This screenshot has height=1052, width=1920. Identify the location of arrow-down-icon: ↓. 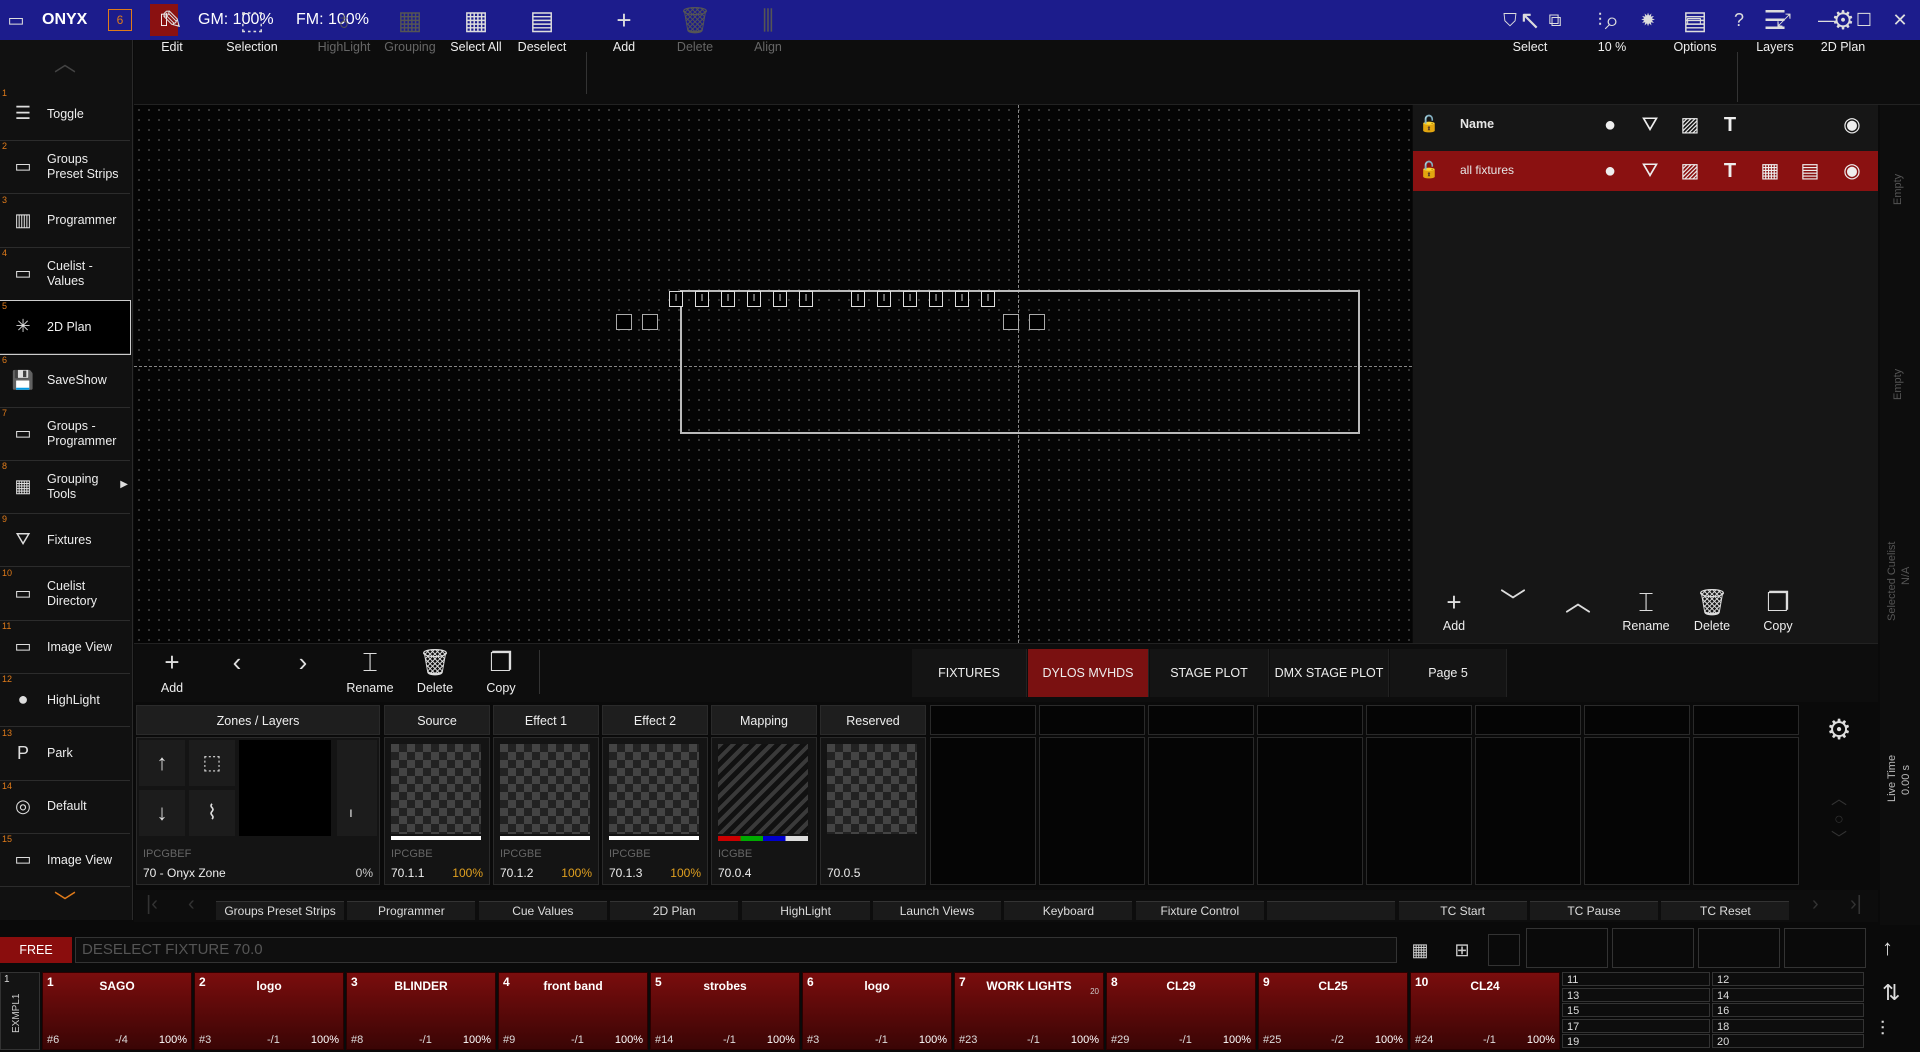
(162, 813).